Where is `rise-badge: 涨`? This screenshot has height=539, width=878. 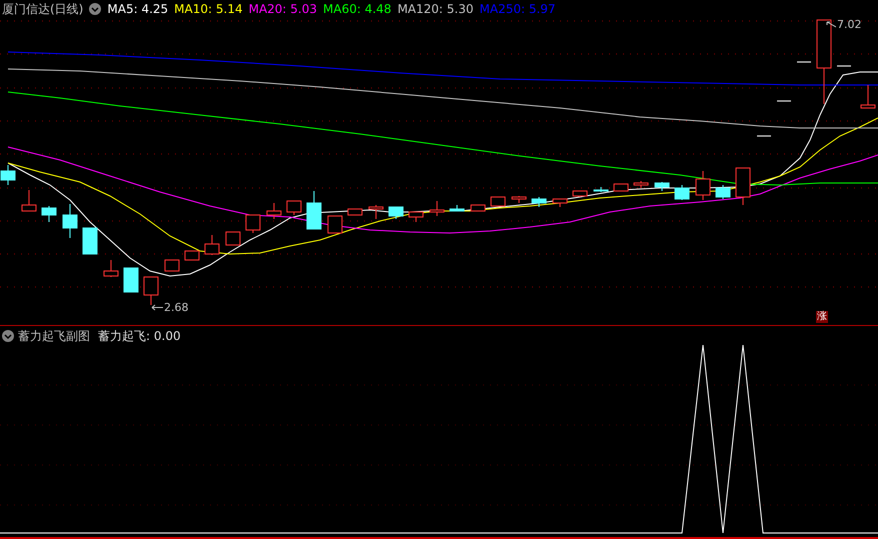 rise-badge: 涨 is located at coordinates (822, 317).